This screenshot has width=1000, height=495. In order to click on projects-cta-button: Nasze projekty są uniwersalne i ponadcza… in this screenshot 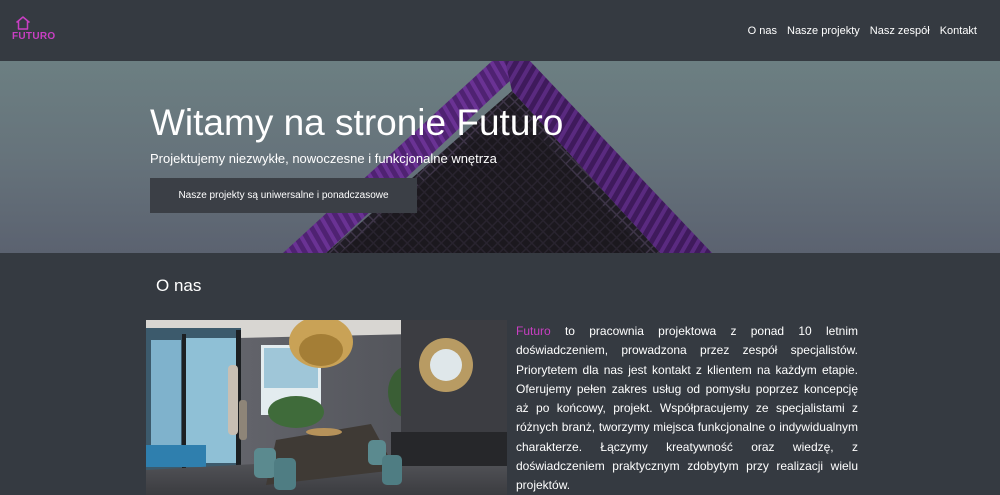, I will do `click(283, 195)`.